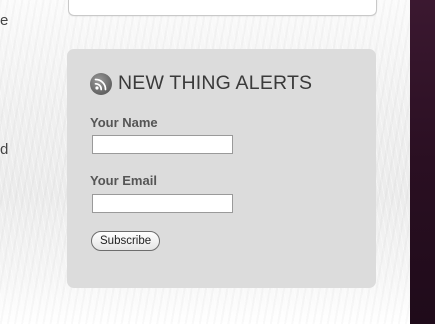 This screenshot has width=435, height=324. I want to click on name-input, so click(162, 144).